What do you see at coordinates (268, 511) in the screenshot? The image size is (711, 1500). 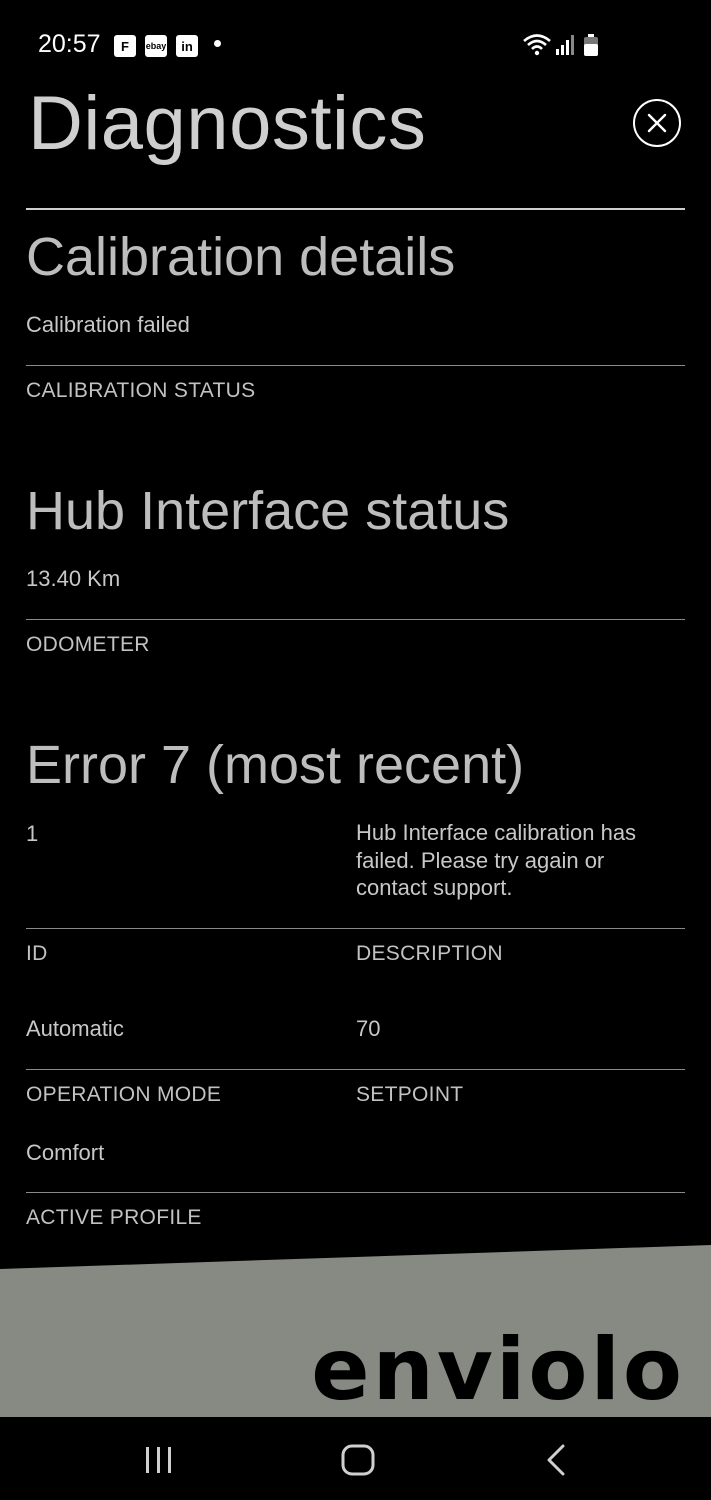 I see `hub-section-title: Hub Interface status` at bounding box center [268, 511].